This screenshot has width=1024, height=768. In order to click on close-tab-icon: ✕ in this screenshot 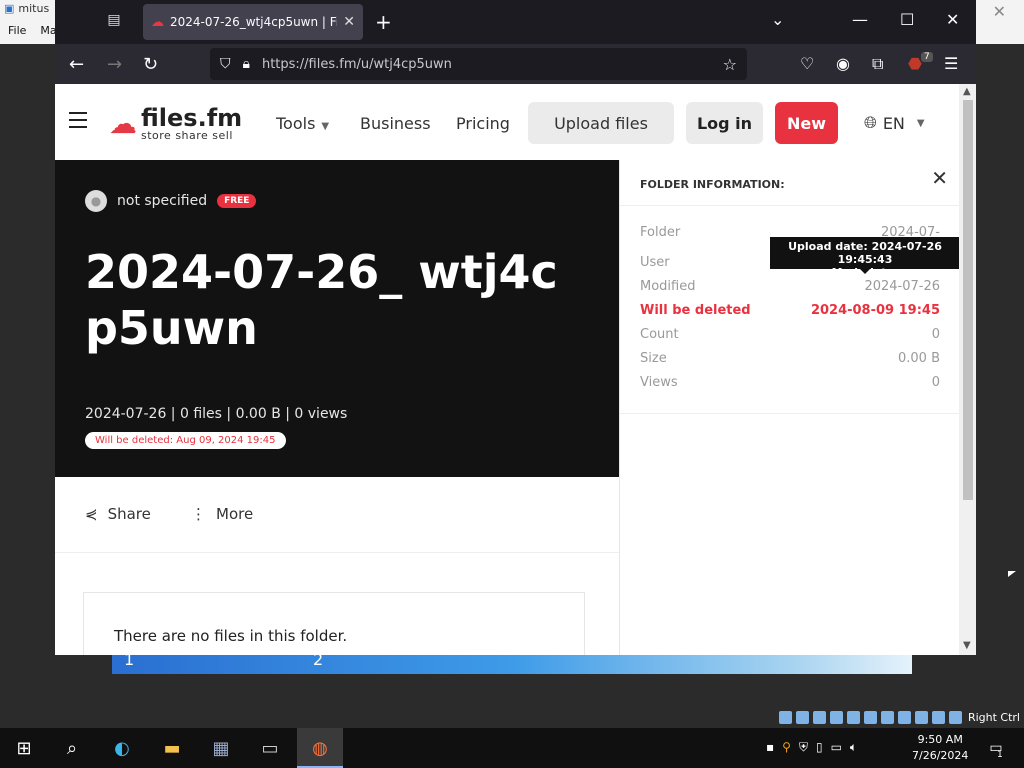, I will do `click(349, 22)`.